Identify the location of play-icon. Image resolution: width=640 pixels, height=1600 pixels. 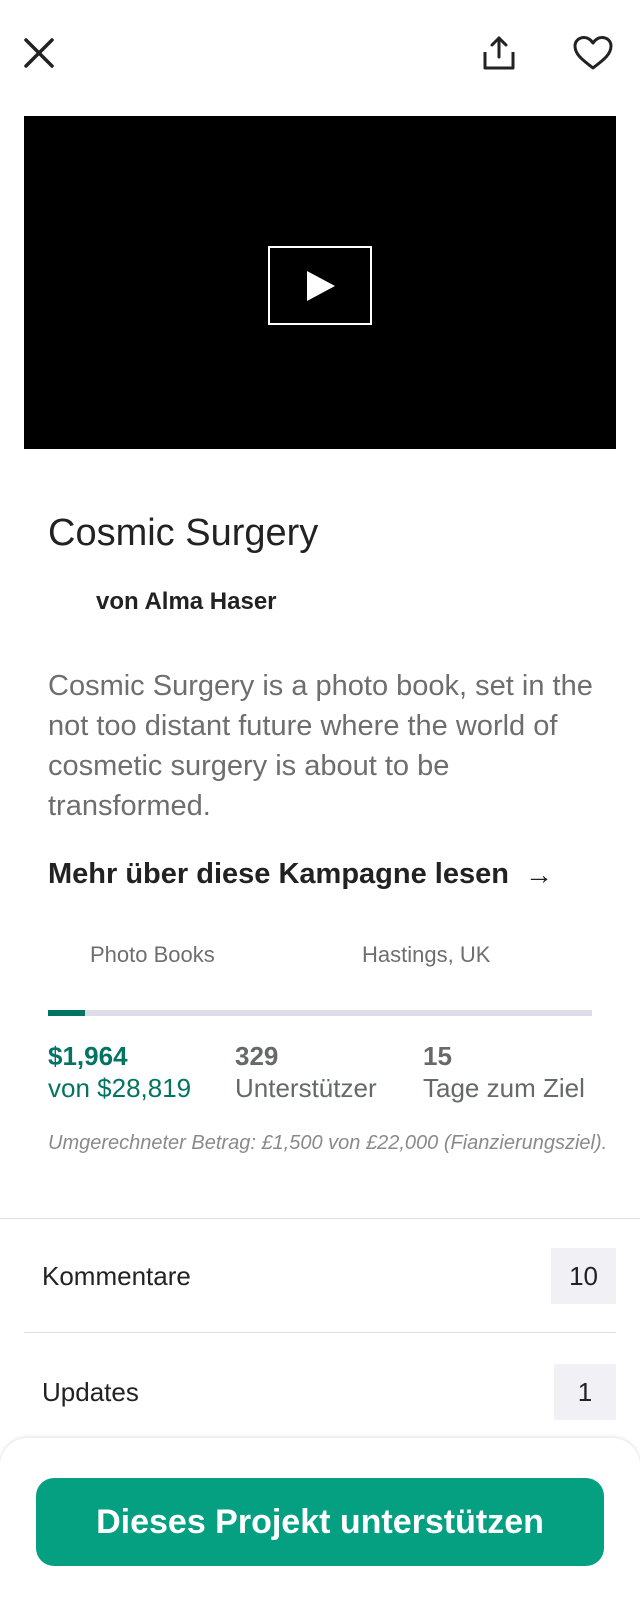
(321, 285).